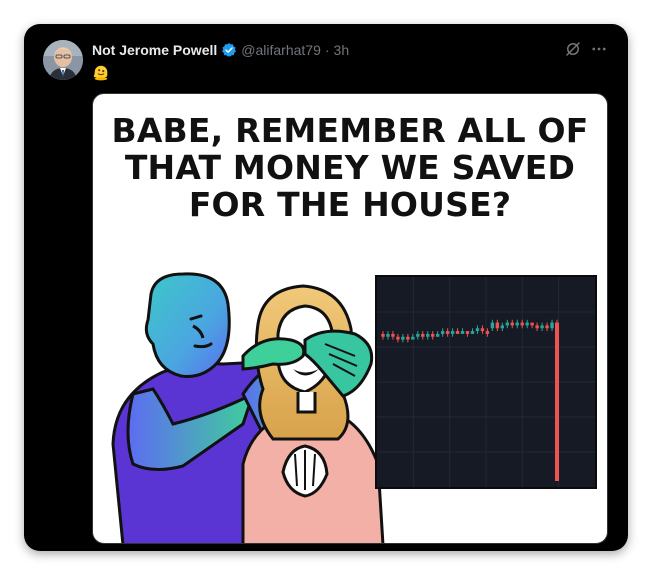 This screenshot has width=652, height=575. What do you see at coordinates (154, 50) in the screenshot?
I see `display-name: Not Jerome Powell` at bounding box center [154, 50].